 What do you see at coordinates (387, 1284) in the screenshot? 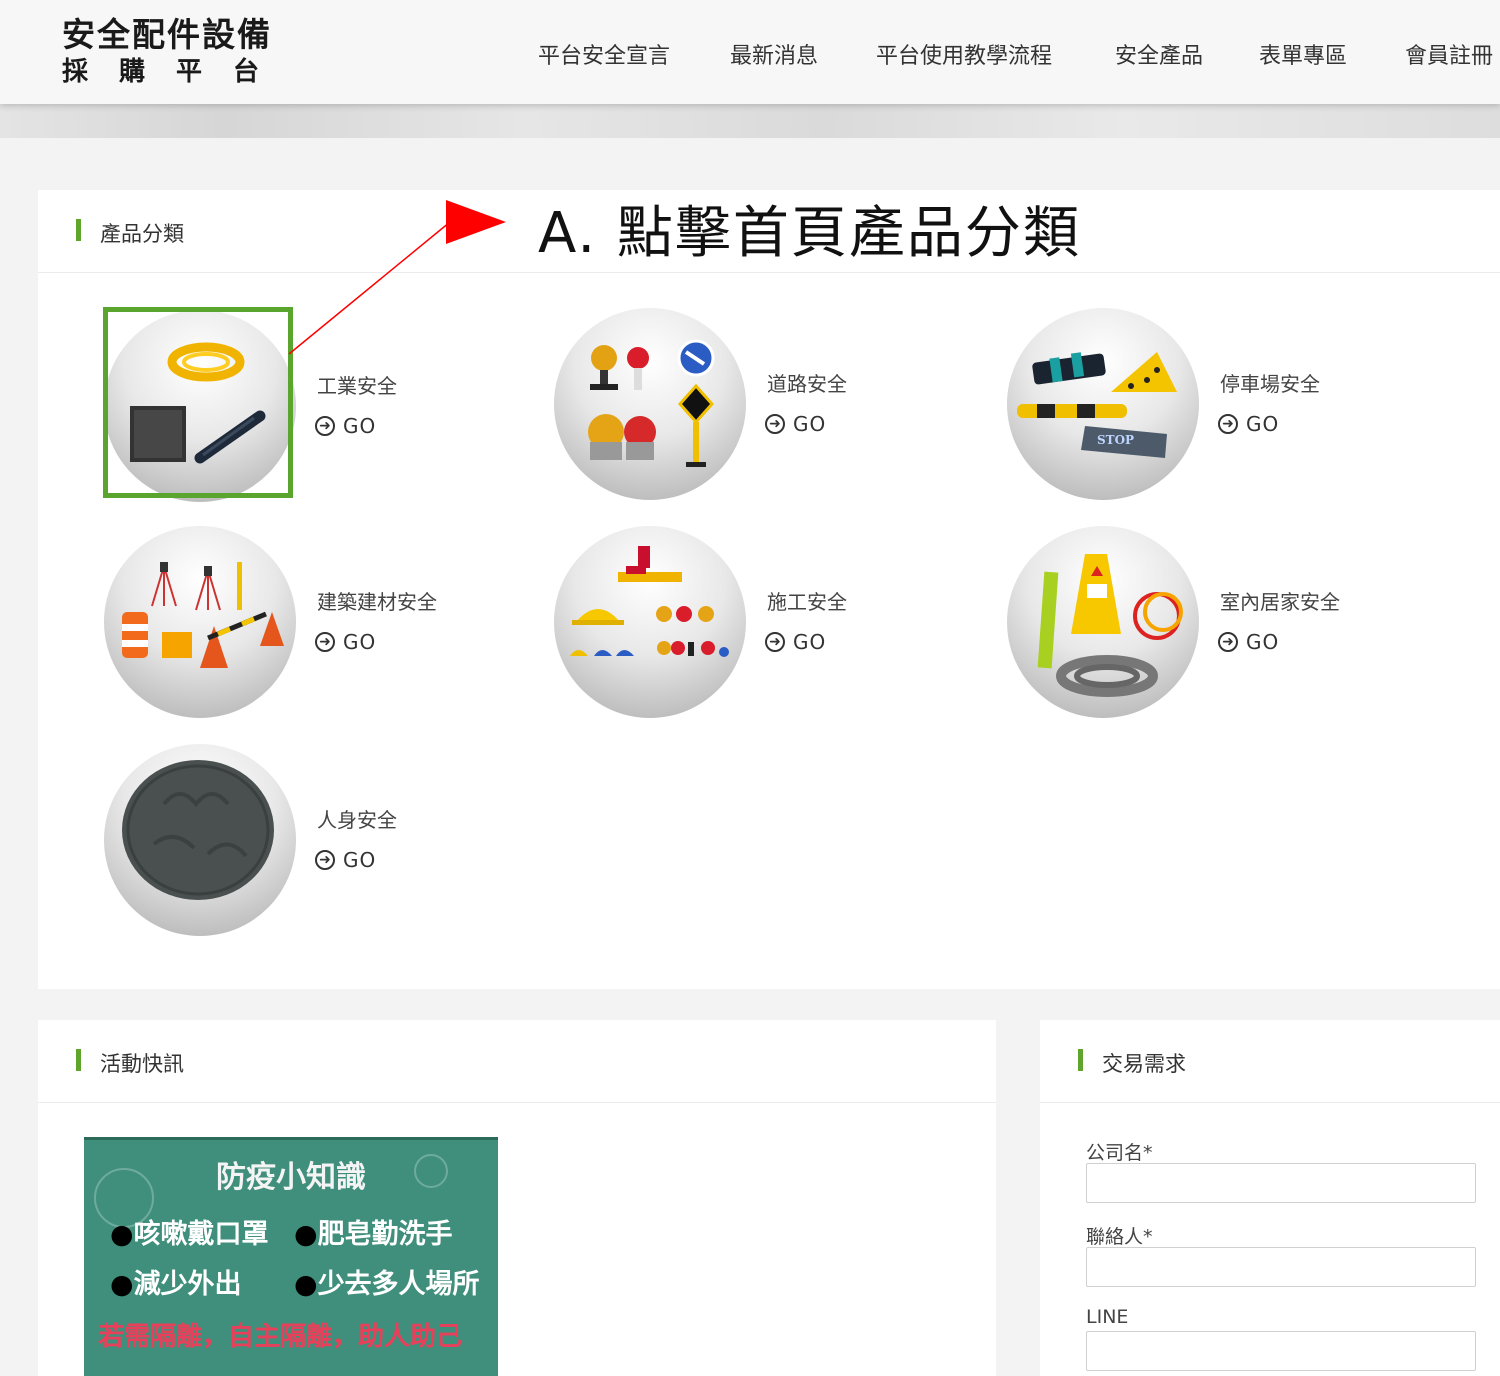
I see `notice-item: ●少去多人場所` at bounding box center [387, 1284].